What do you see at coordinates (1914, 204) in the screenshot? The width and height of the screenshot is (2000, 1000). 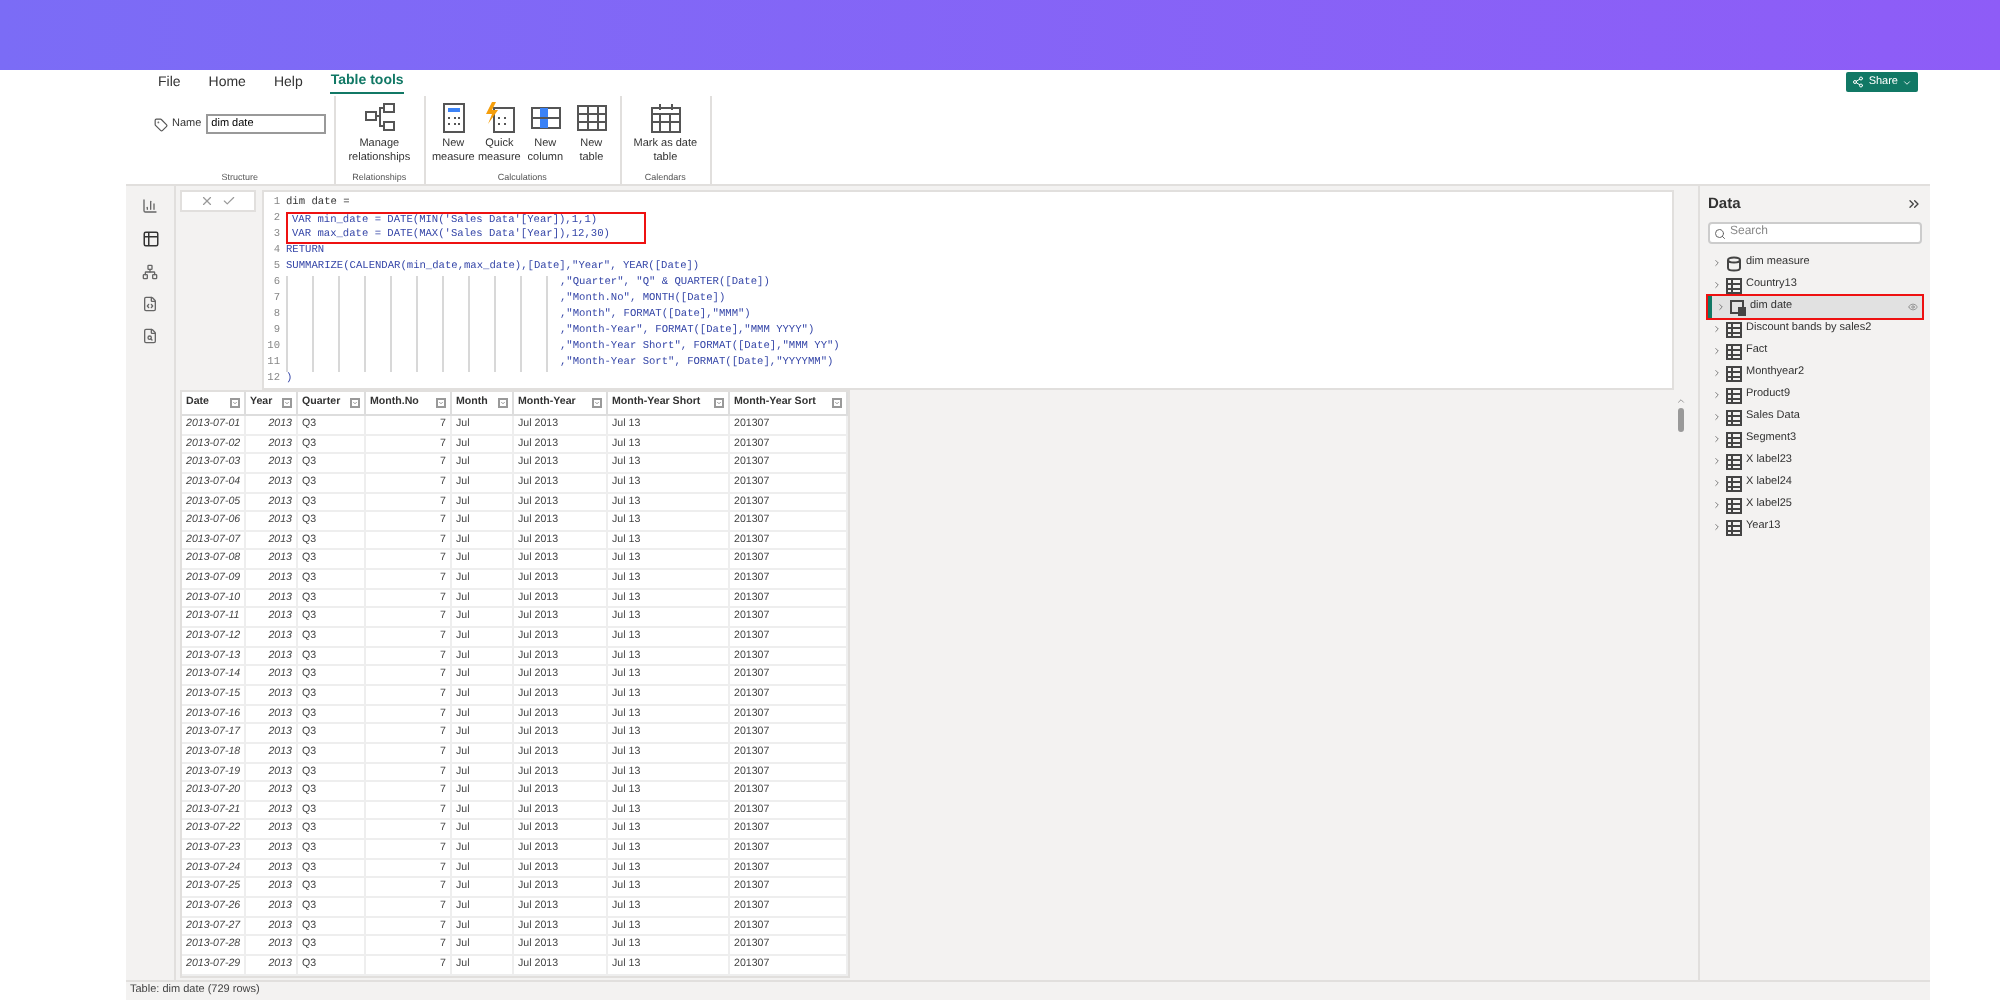 I see `collapse-icon` at bounding box center [1914, 204].